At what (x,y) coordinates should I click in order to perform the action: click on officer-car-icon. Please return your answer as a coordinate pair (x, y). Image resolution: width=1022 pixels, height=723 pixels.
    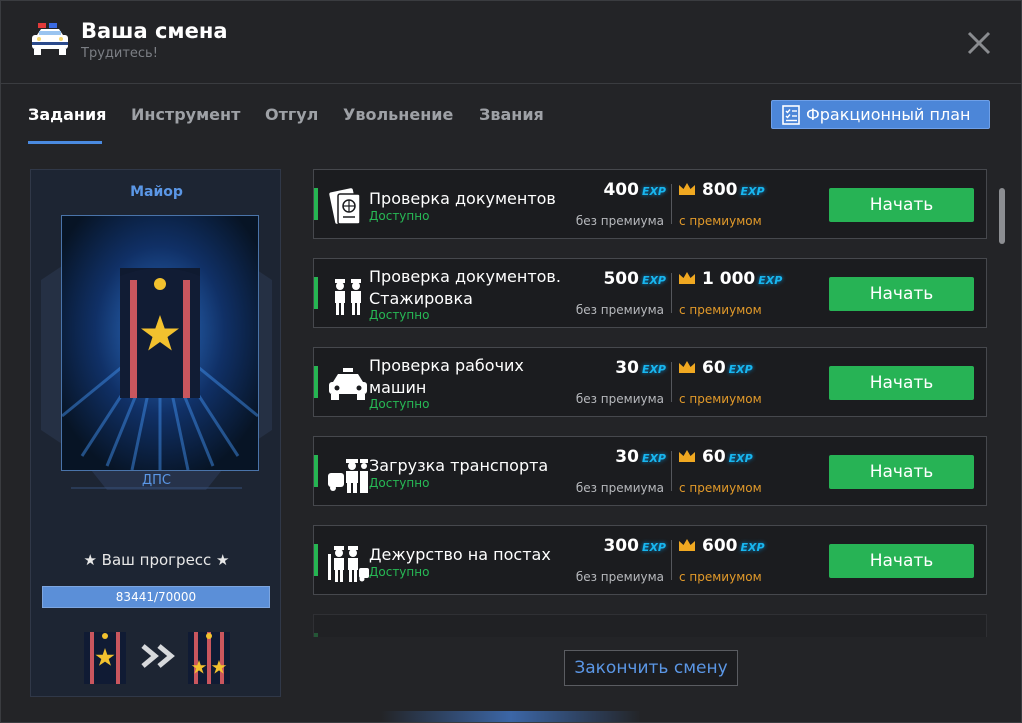
    Looking at the image, I should click on (348, 476).